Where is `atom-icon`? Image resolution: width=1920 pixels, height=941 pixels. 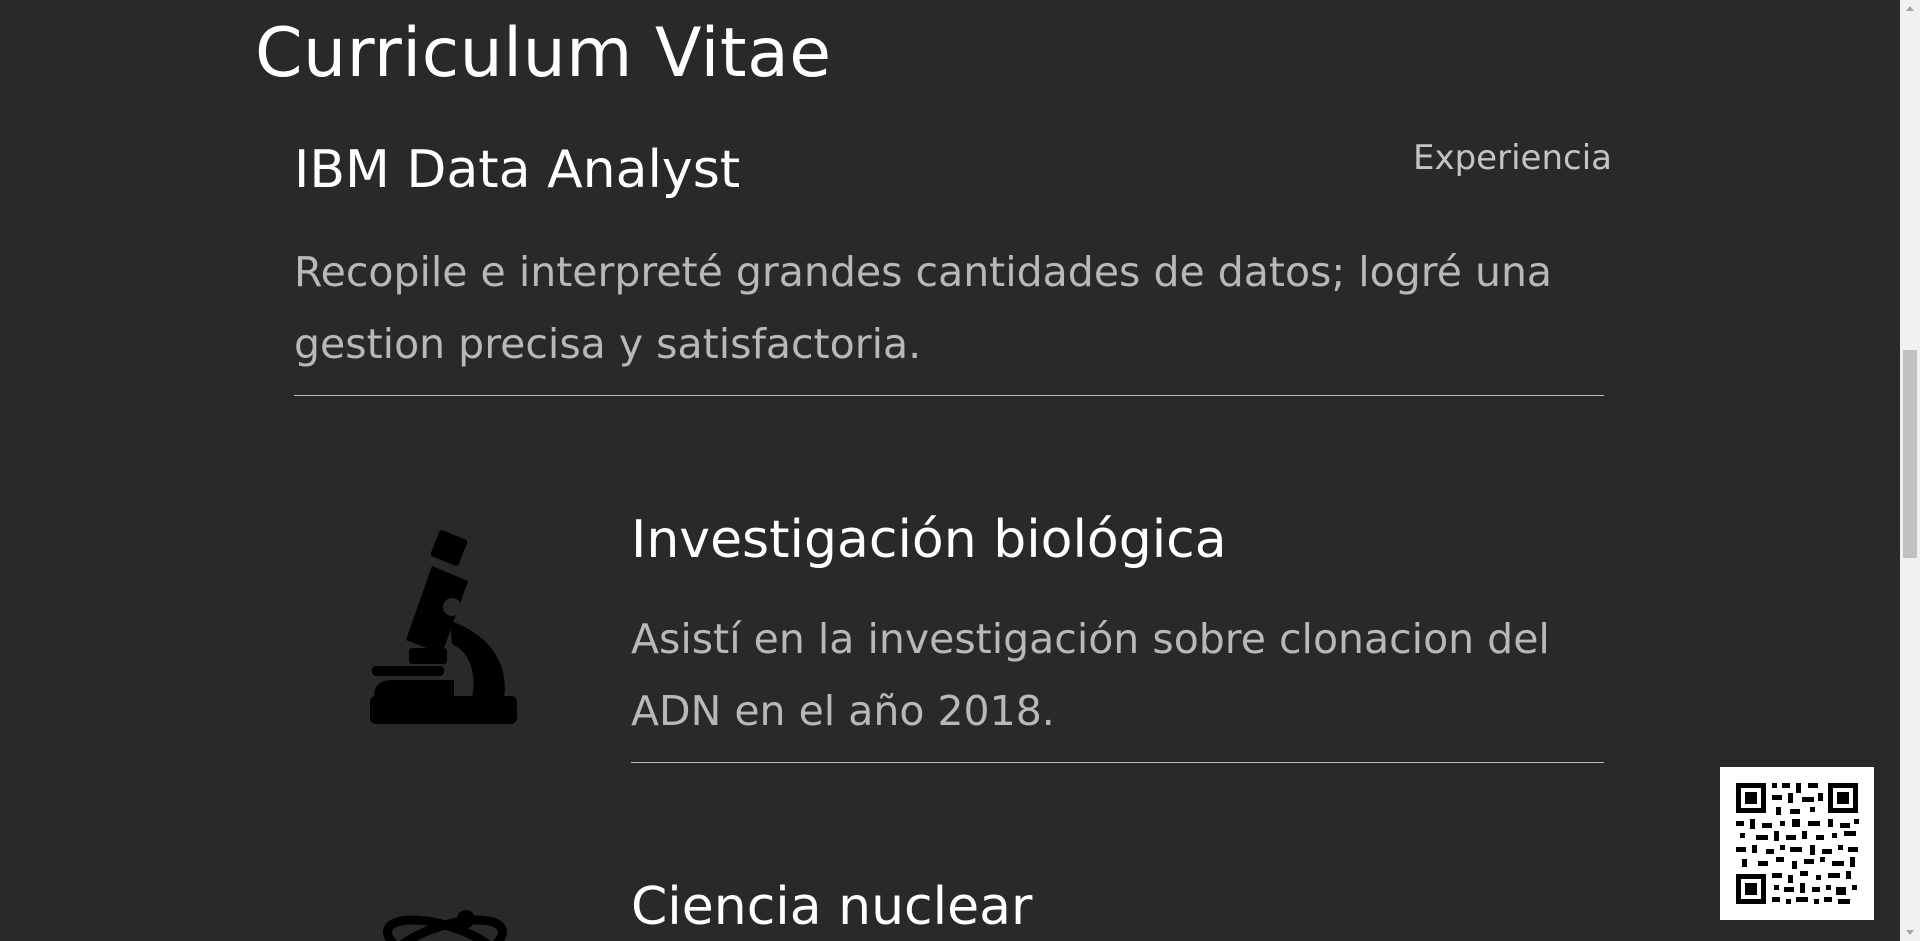 atom-icon is located at coordinates (445, 919).